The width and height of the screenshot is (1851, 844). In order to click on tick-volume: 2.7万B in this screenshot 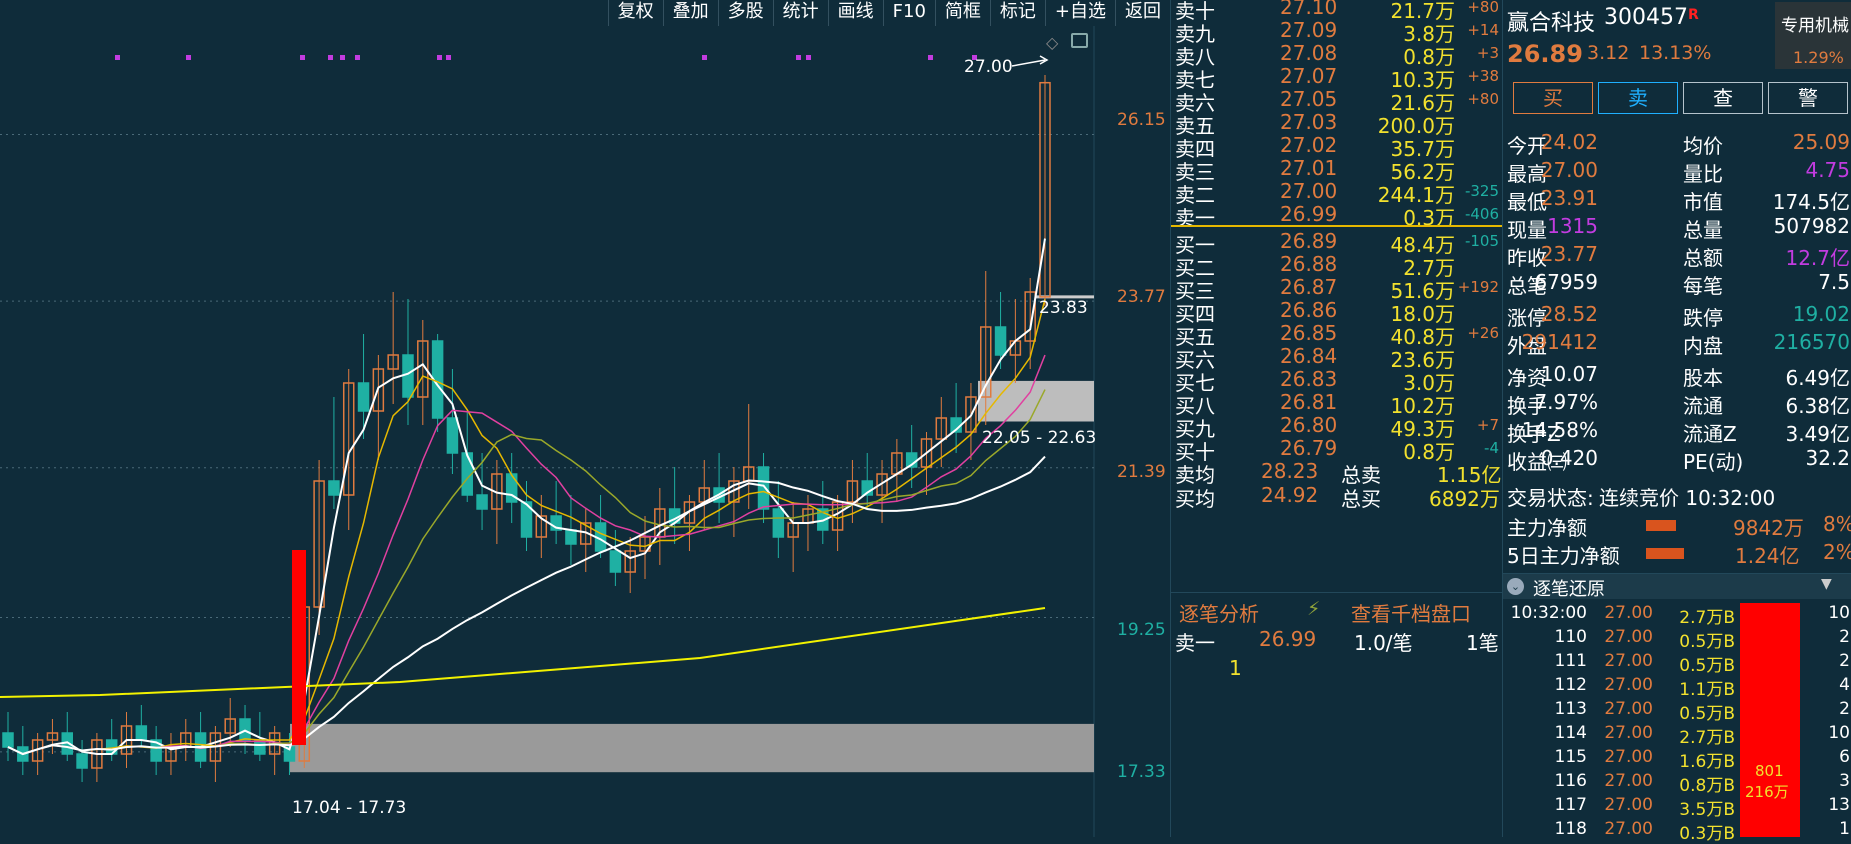, I will do `click(1707, 738)`.